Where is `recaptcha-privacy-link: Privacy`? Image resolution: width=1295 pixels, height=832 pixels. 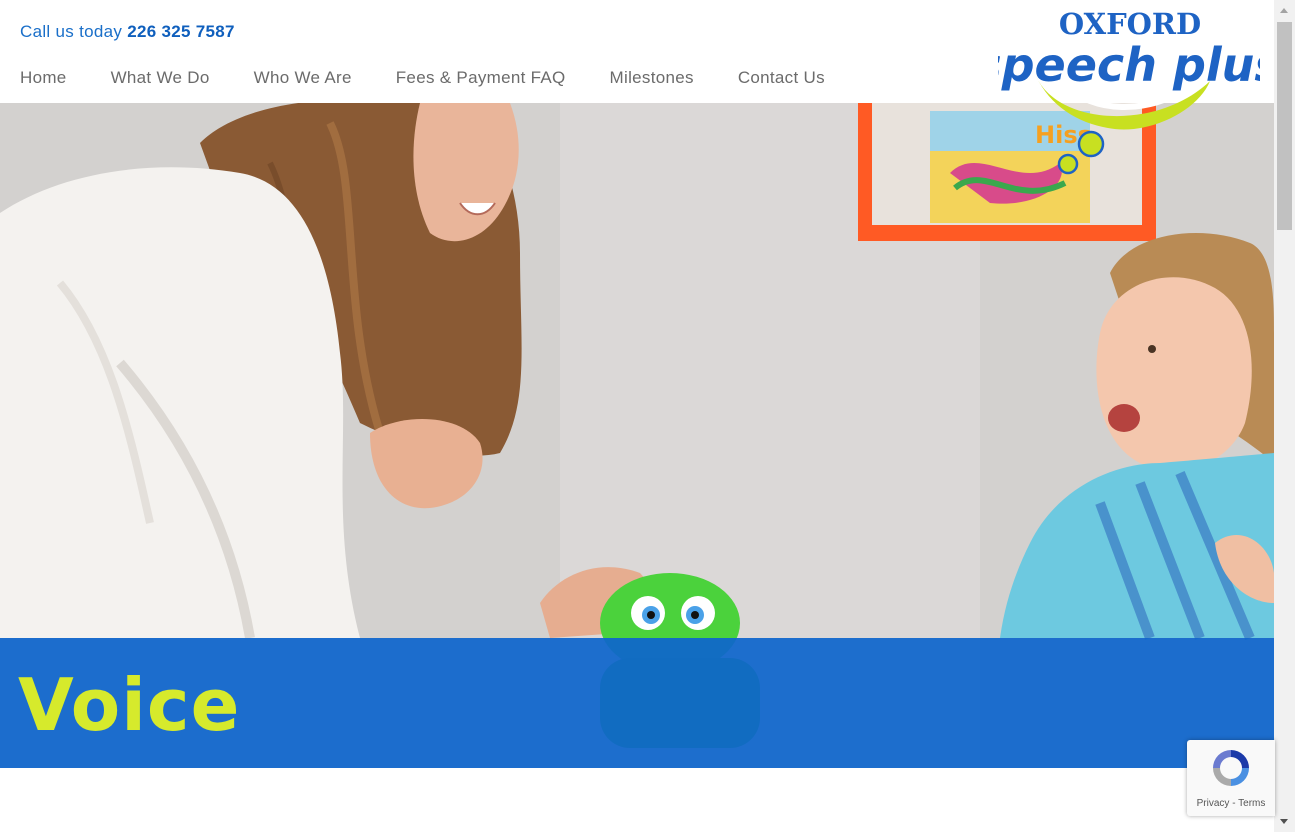
recaptcha-privacy-link: Privacy is located at coordinates (1213, 803).